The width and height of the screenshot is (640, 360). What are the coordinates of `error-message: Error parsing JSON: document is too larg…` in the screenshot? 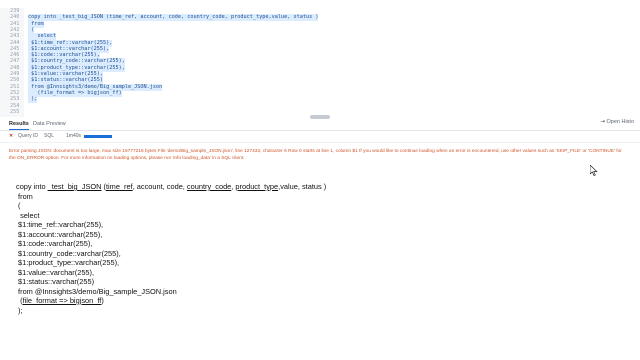 It's located at (315, 155).